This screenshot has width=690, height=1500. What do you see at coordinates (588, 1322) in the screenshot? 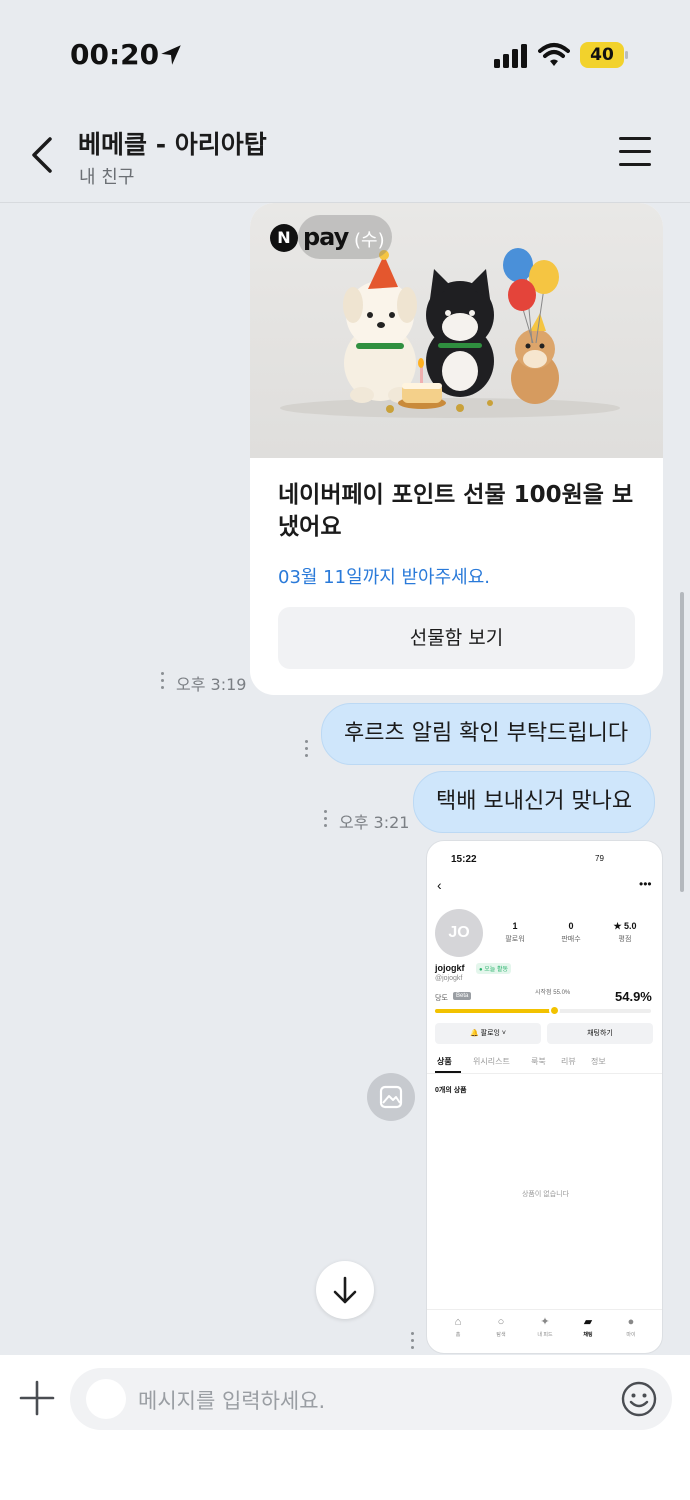
I see `shot-chat-icon: ▰` at bounding box center [588, 1322].